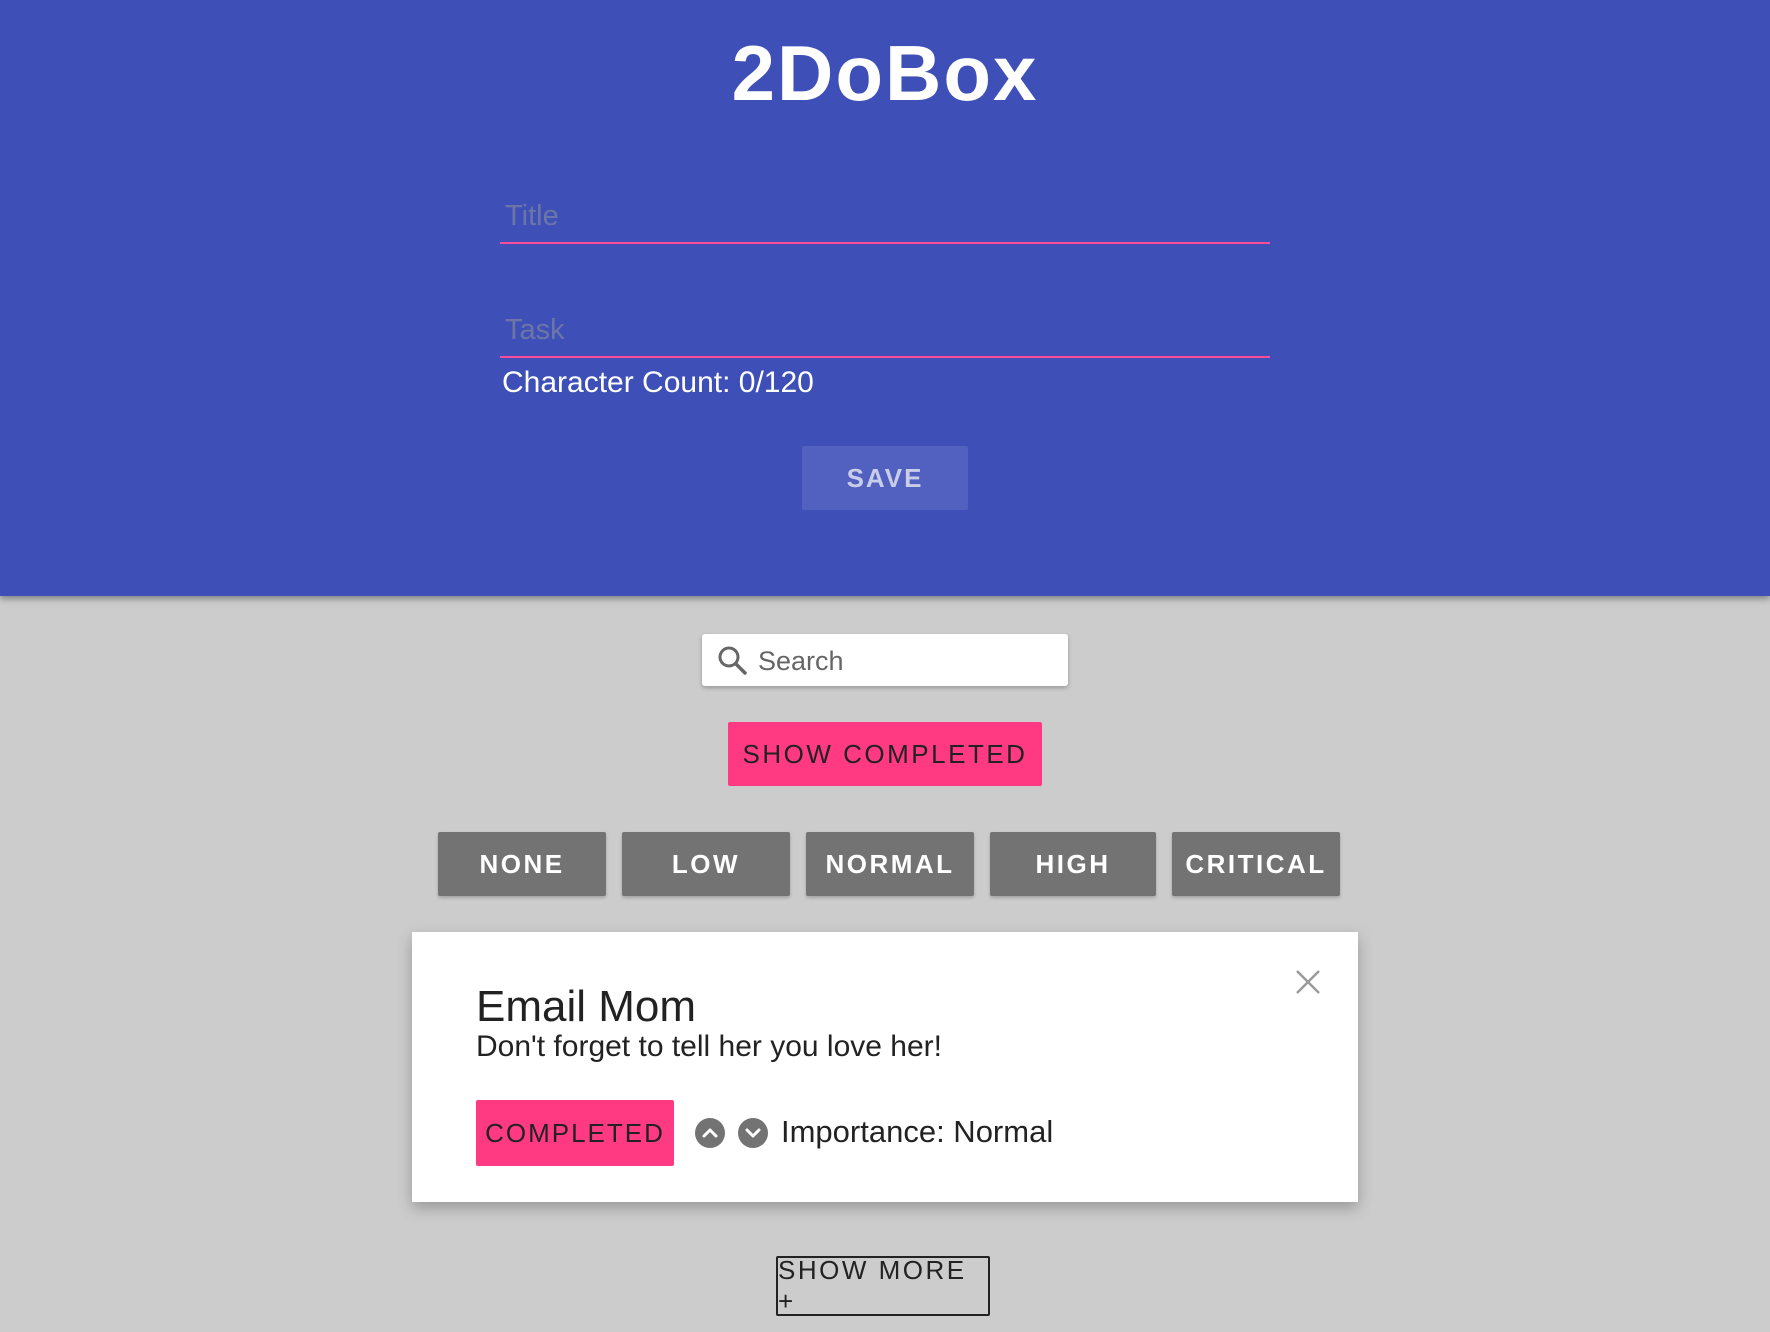 This screenshot has width=1770, height=1332. Describe the element at coordinates (710, 1133) in the screenshot. I see `upvote-icon` at that location.